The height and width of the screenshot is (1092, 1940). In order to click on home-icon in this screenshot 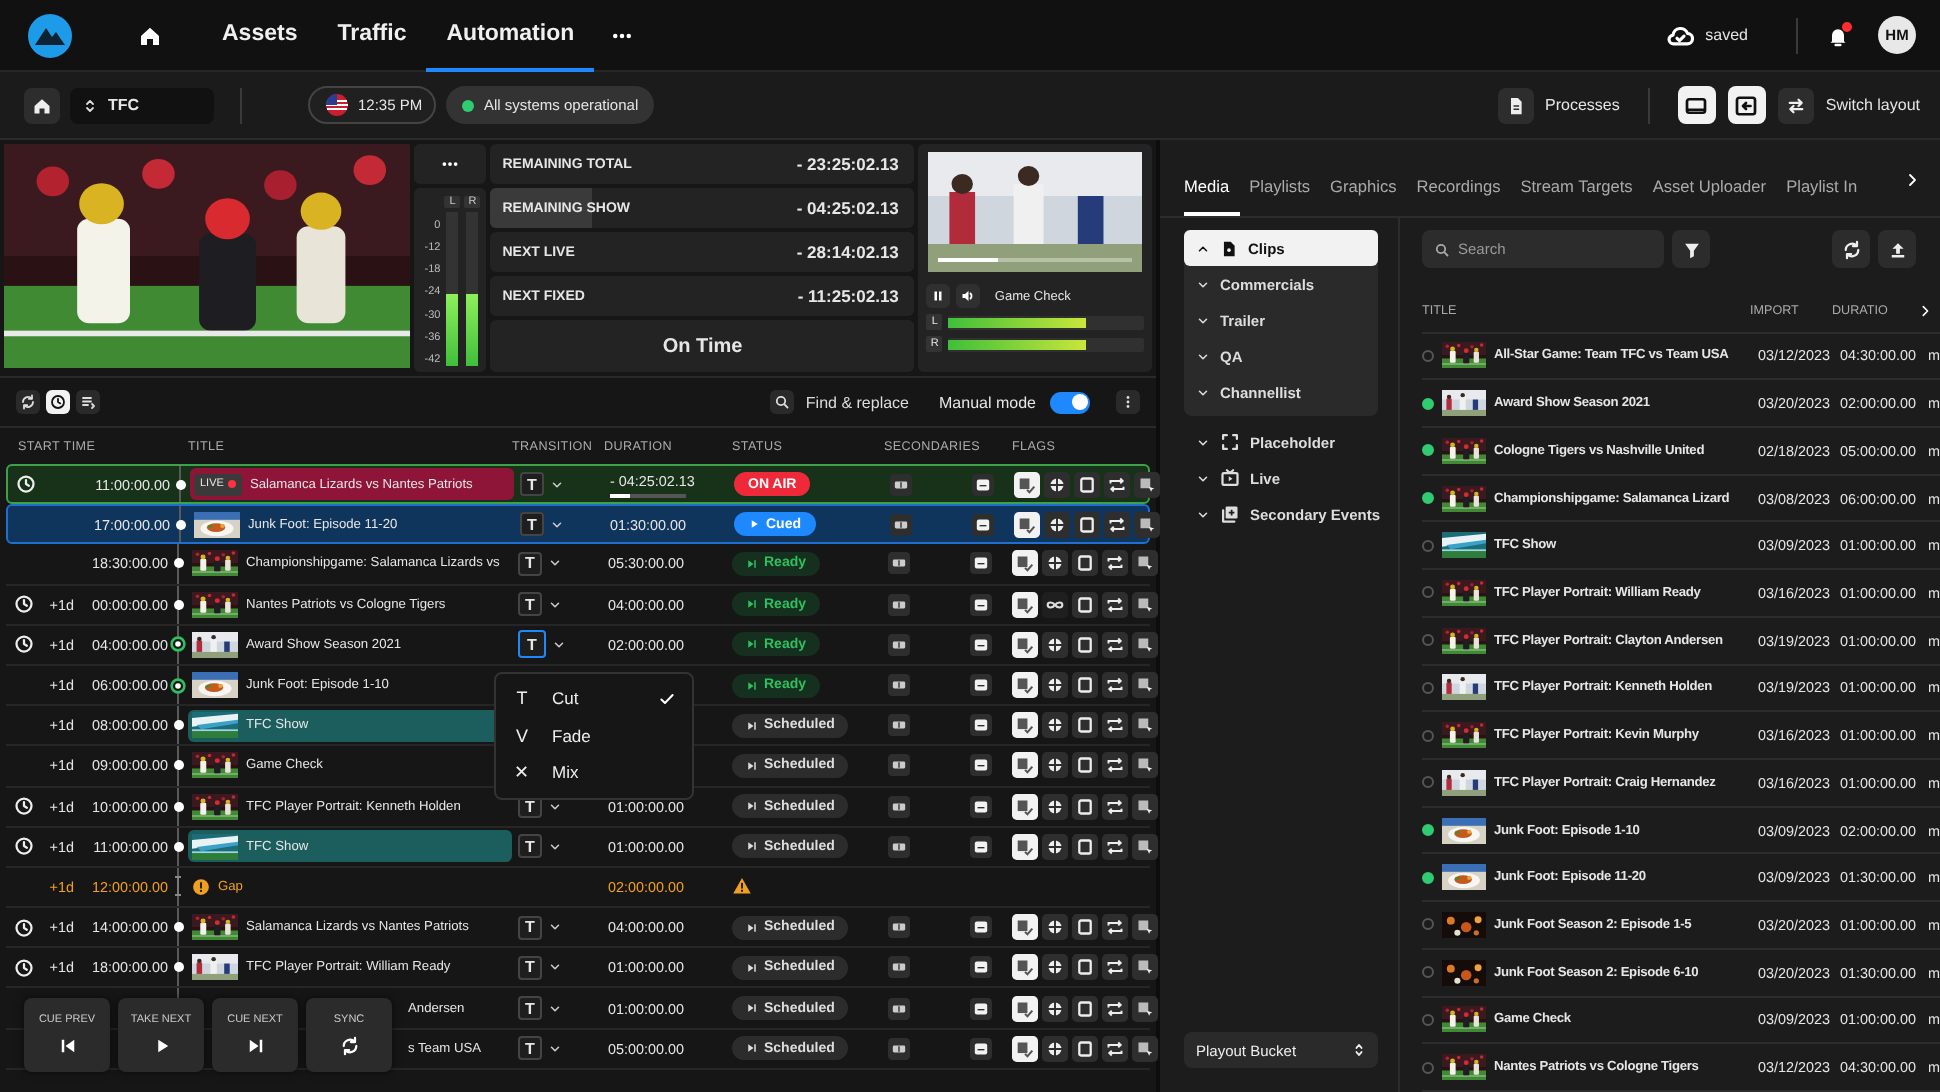, I will do `click(150, 35)`.